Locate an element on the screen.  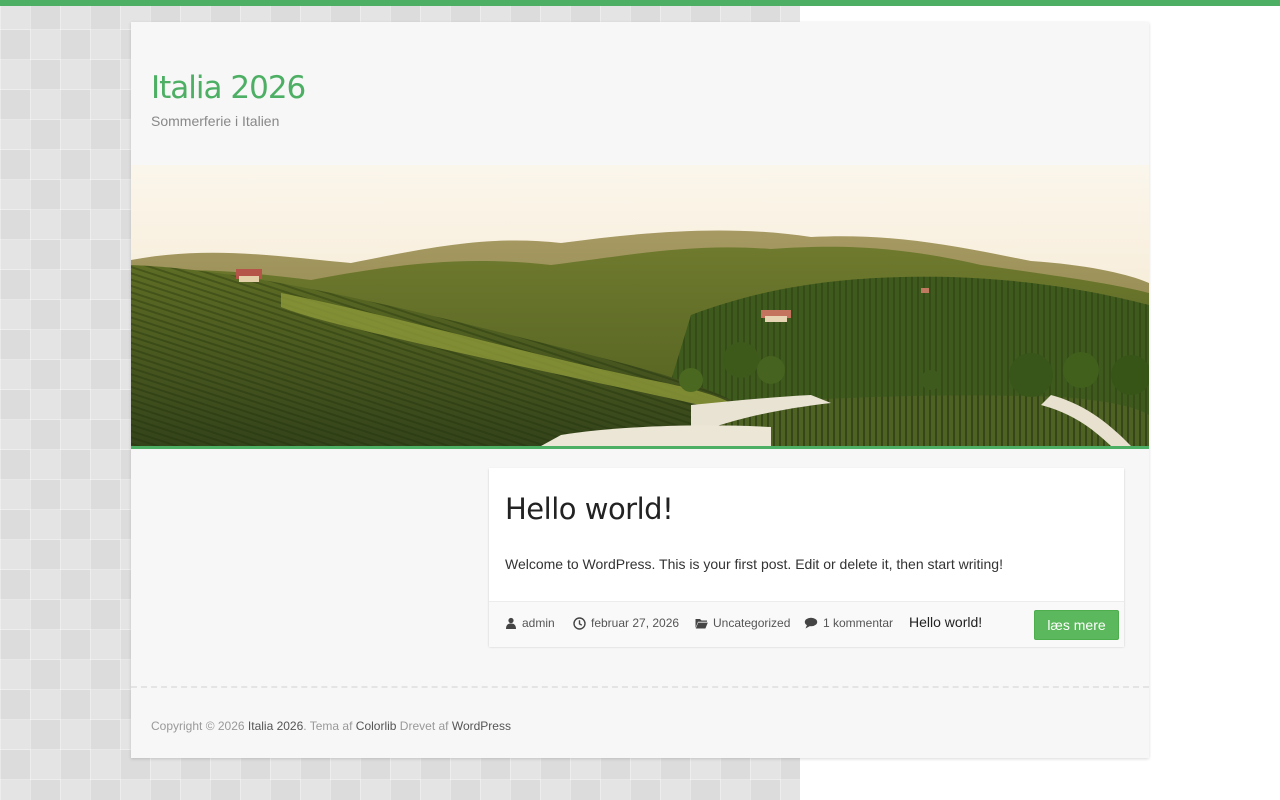
meta-author: admin is located at coordinates (530, 623).